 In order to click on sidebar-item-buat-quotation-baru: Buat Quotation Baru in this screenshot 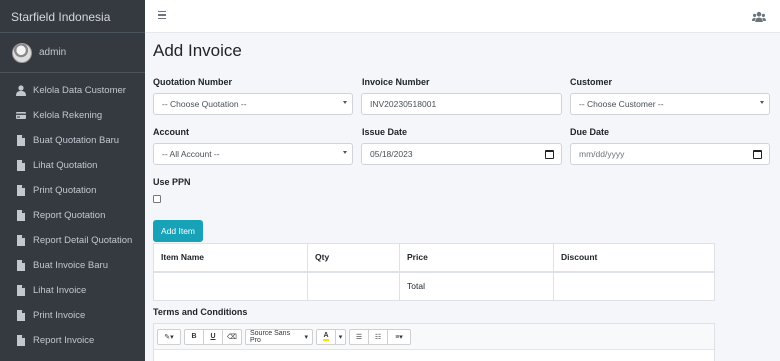, I will do `click(72, 140)`.